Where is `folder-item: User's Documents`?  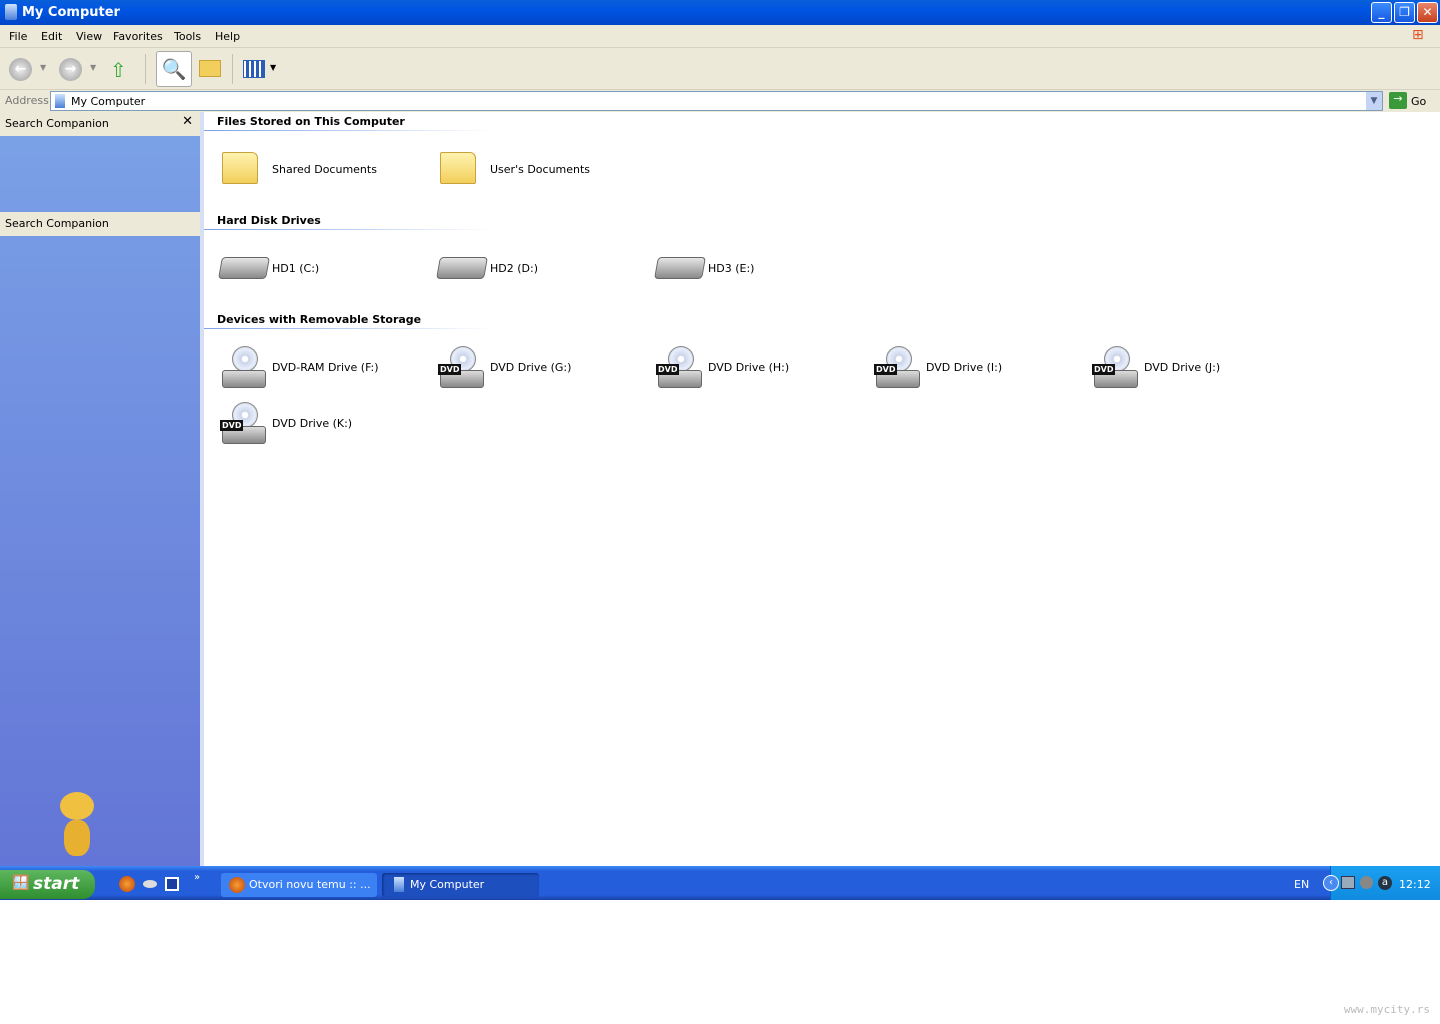
folder-item: User's Documents is located at coordinates (538, 170).